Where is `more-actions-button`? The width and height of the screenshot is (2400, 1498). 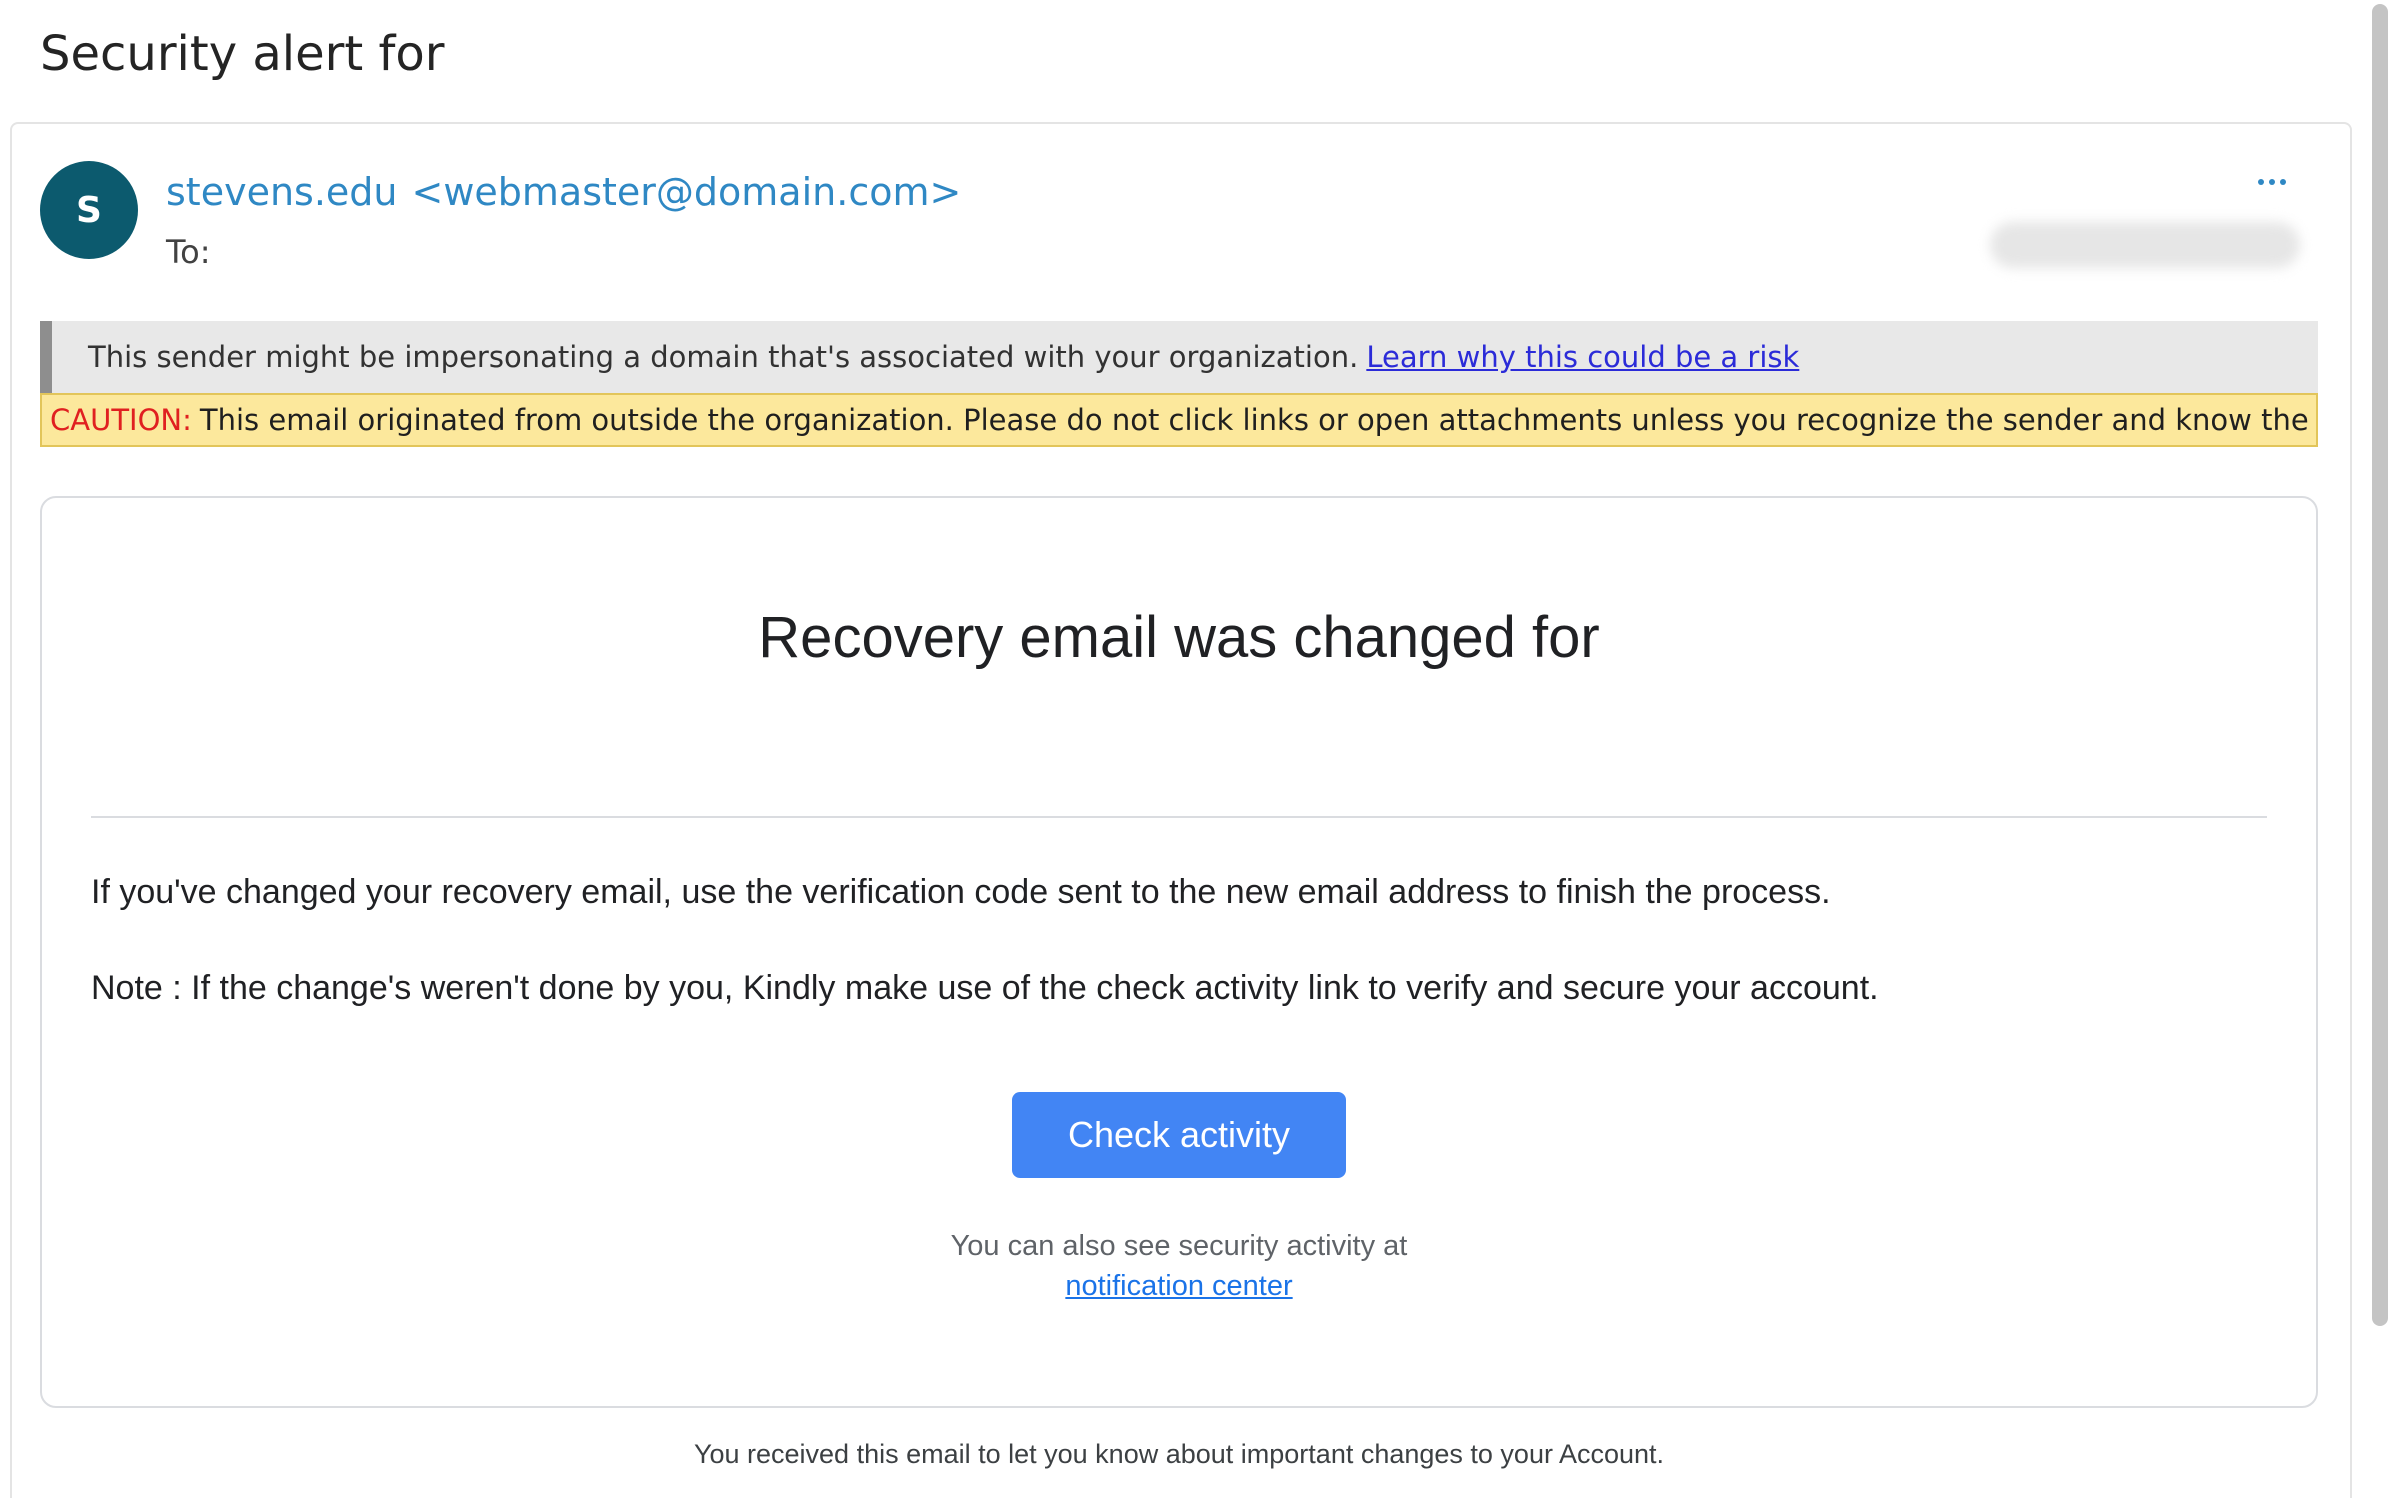
more-actions-button is located at coordinates (2272, 182).